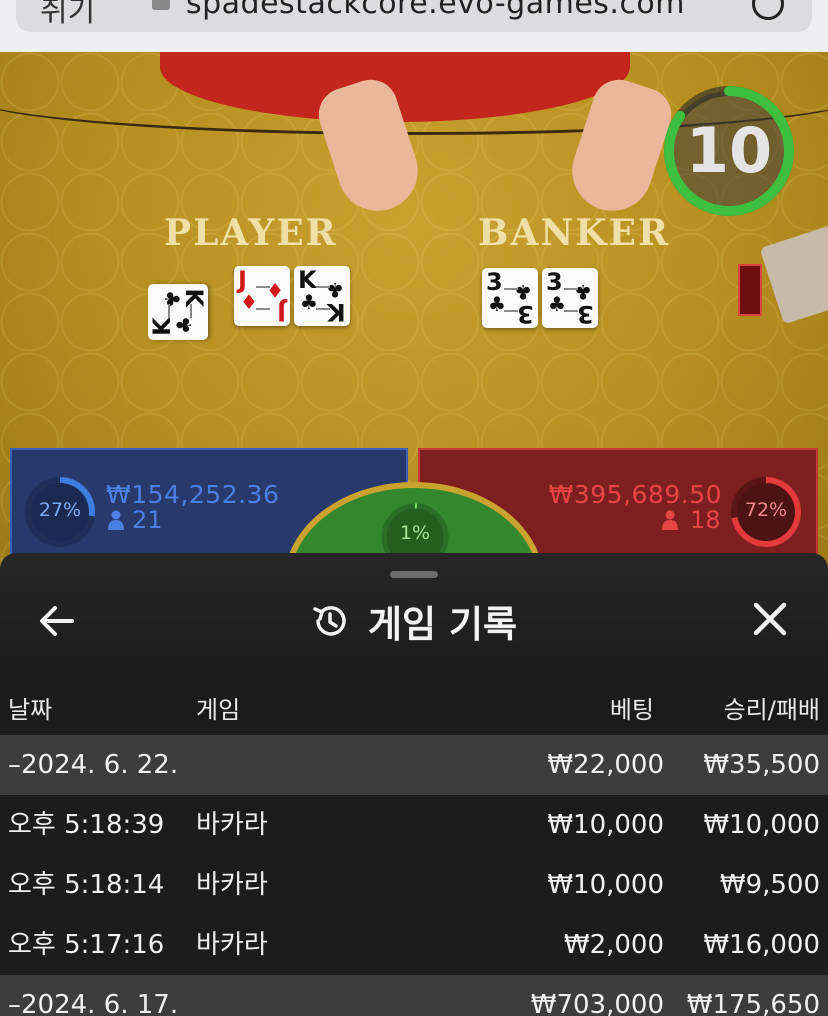 This screenshot has height=1016, width=828. Describe the element at coordinates (193, 494) in the screenshot. I see `player-bet-amount: ₩154,252.36` at that location.